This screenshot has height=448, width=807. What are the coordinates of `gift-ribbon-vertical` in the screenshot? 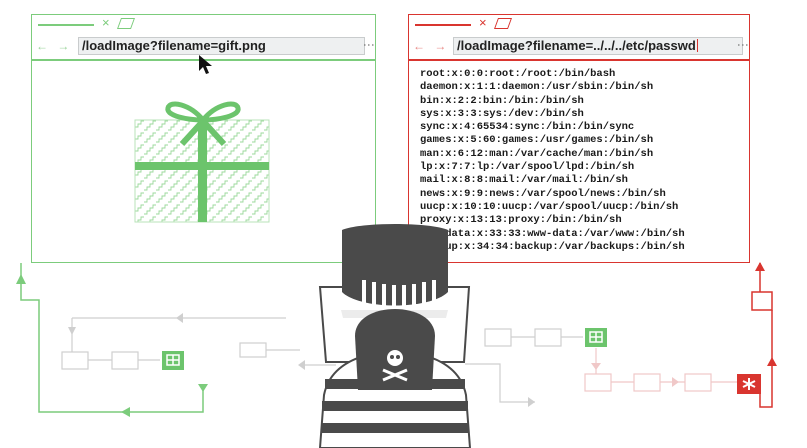 It's located at (202, 171).